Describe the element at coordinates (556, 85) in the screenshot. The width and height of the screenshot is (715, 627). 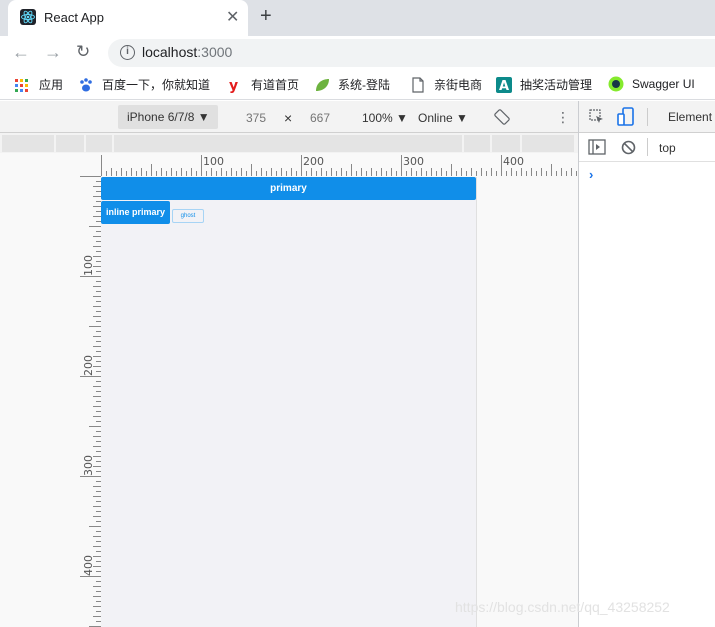
I see `bookmark-label: 抽奖活动管理` at that location.